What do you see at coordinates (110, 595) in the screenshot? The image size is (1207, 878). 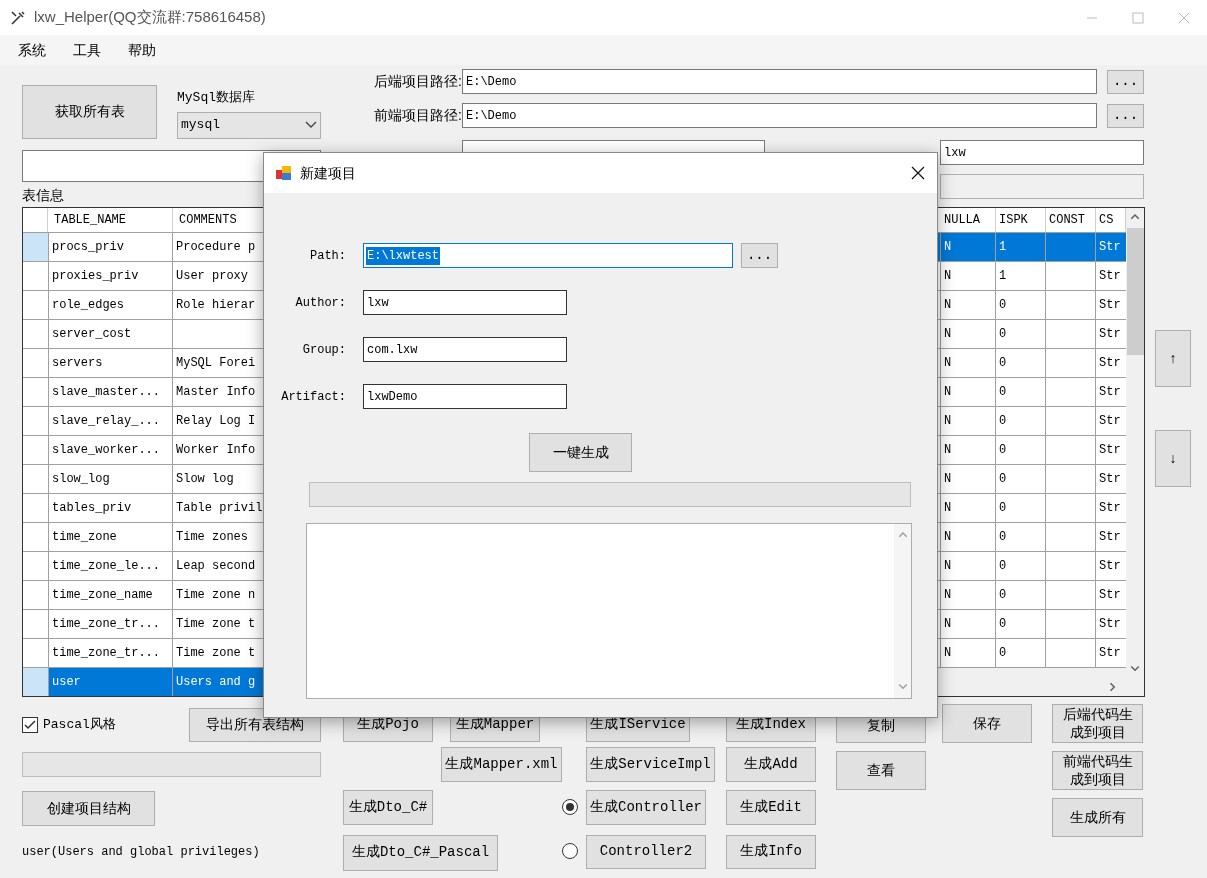 I see `table-cell: time_zone_name` at bounding box center [110, 595].